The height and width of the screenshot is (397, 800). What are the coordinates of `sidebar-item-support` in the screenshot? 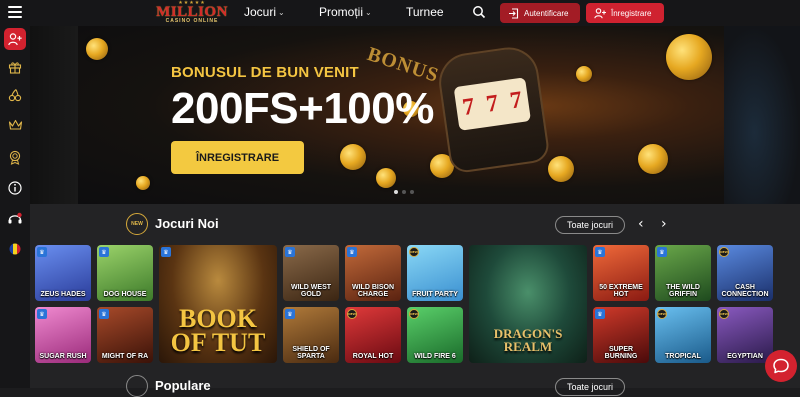 It's located at (15, 219).